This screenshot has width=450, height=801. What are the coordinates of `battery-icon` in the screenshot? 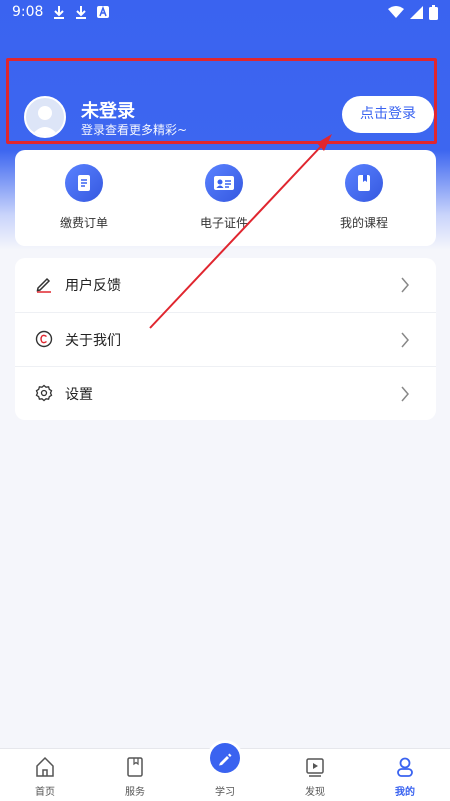 It's located at (433, 12).